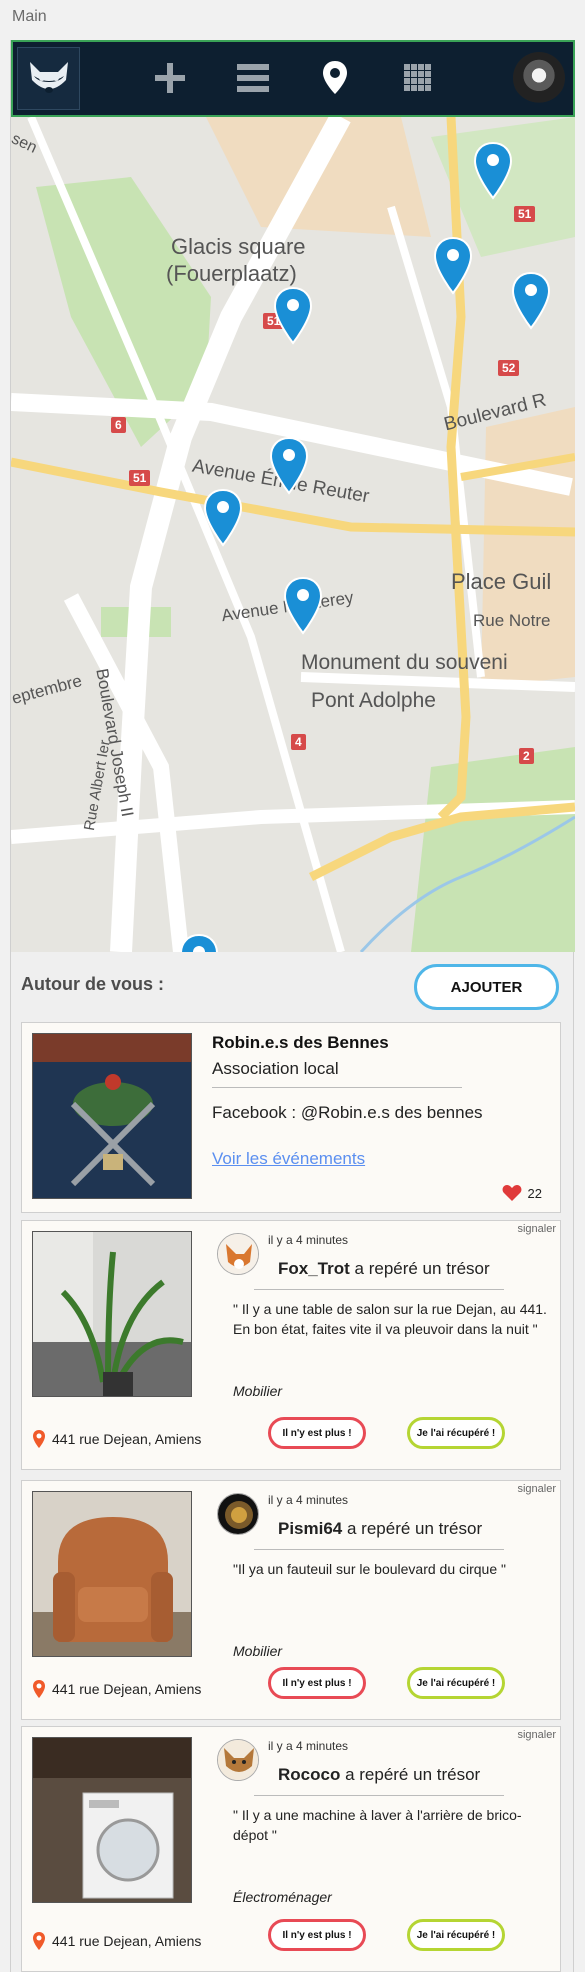 The width and height of the screenshot is (585, 1972). I want to click on post-headline: Fox_Trot a repéré un trésor, so click(384, 1269).